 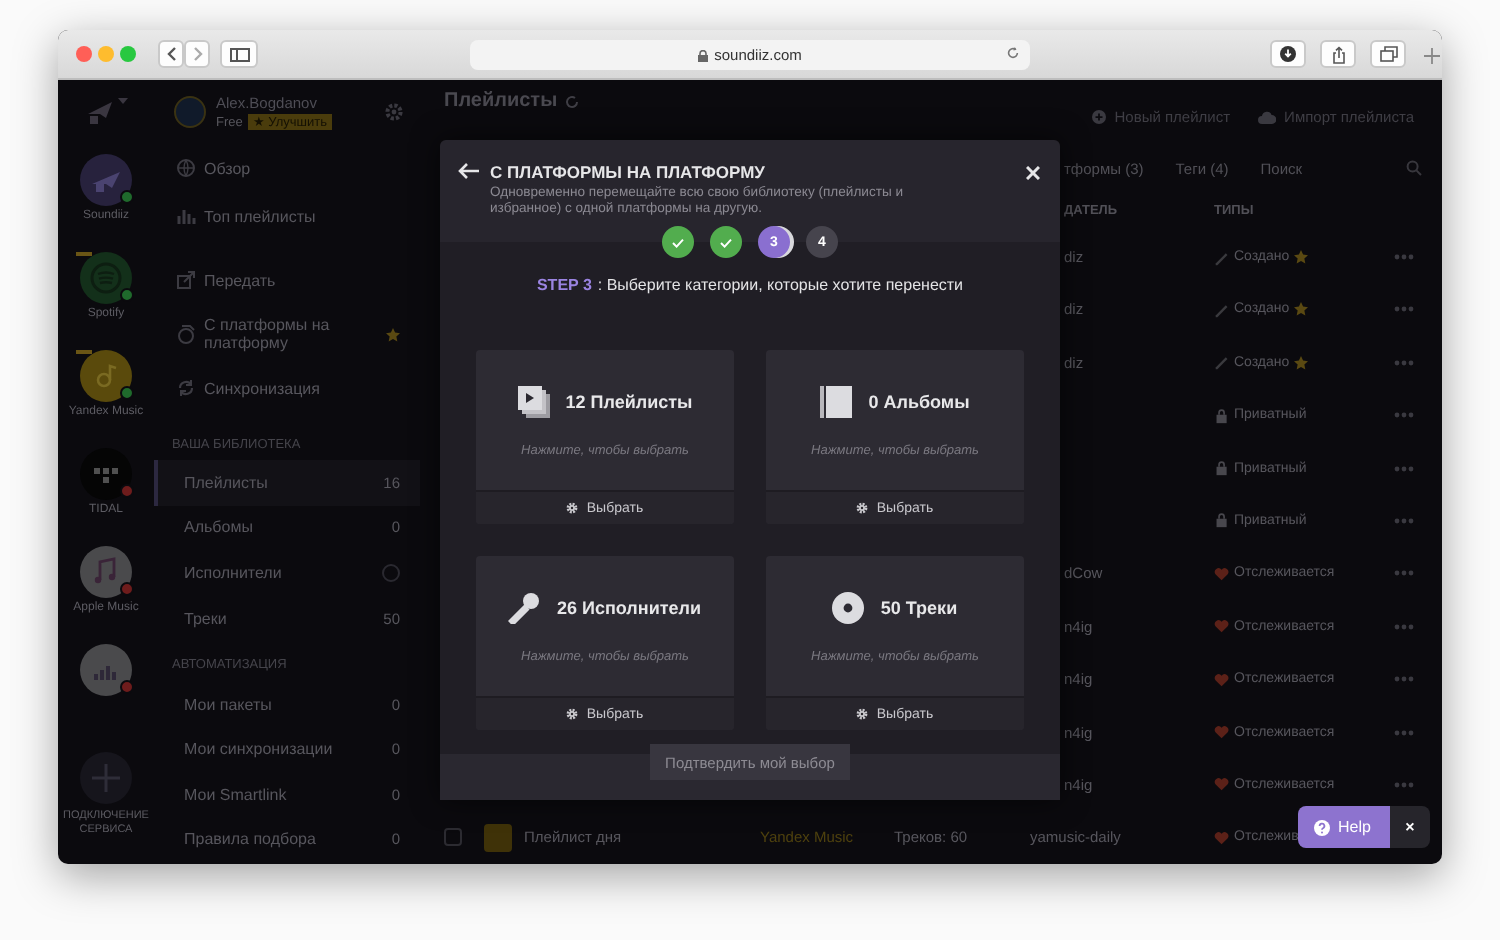 What do you see at coordinates (228, 168) in the screenshot?
I see `nav-label: Обзор` at bounding box center [228, 168].